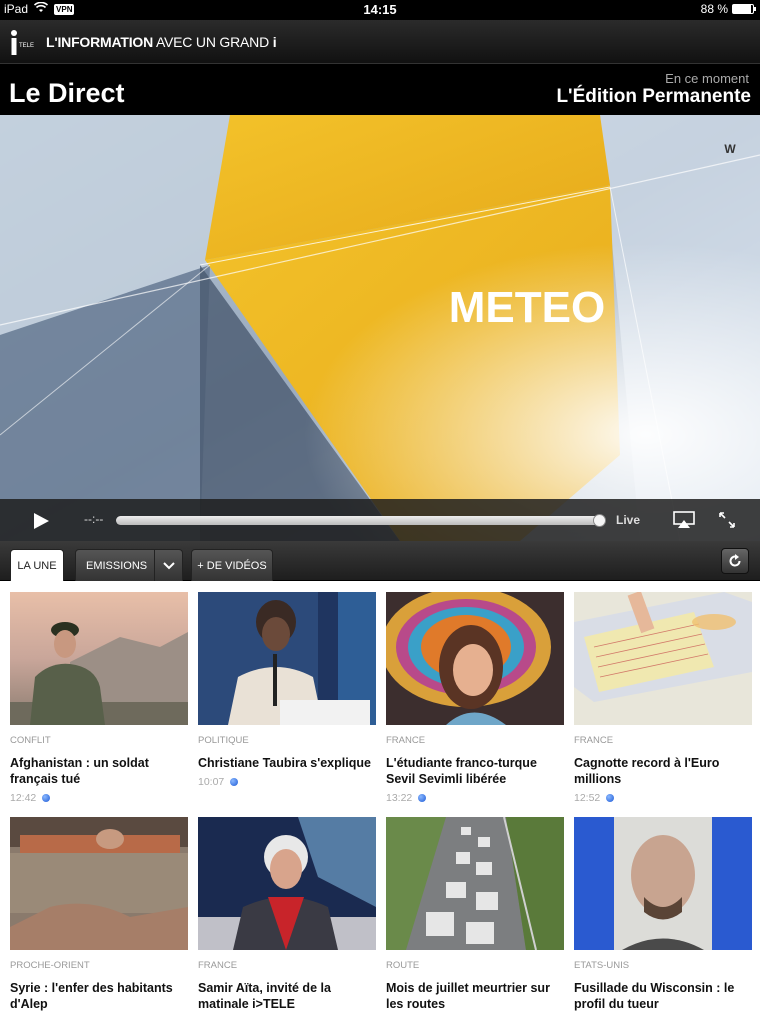  Describe the element at coordinates (23, 798) in the screenshot. I see `article-time: 12:42` at that location.